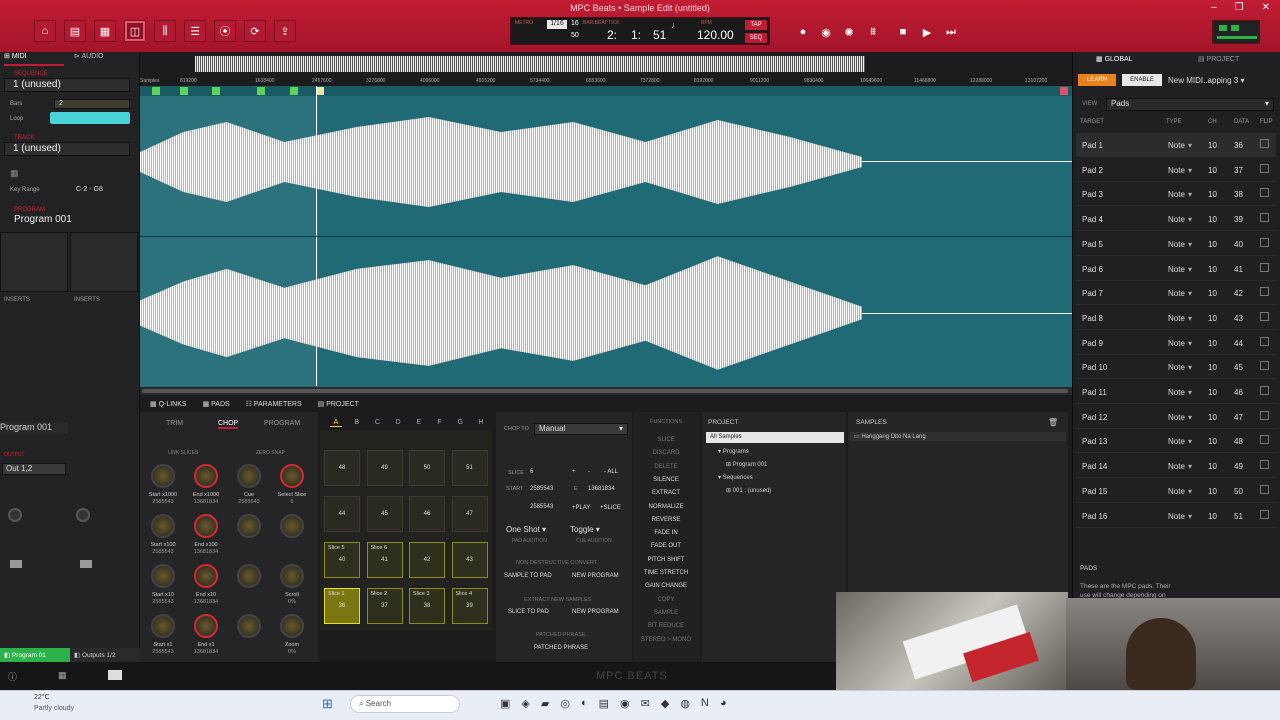  I want to click on bar-value: 2:, so click(612, 35).